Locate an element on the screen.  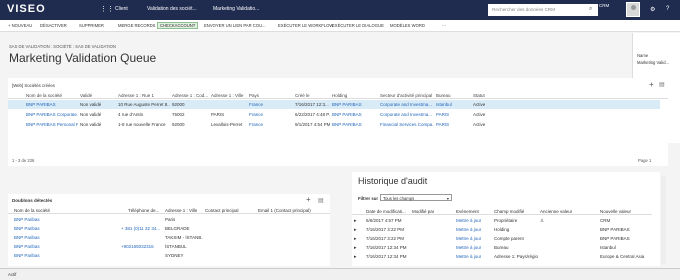
table-row: BNP Paribas Paris is located at coordinates (169, 220).